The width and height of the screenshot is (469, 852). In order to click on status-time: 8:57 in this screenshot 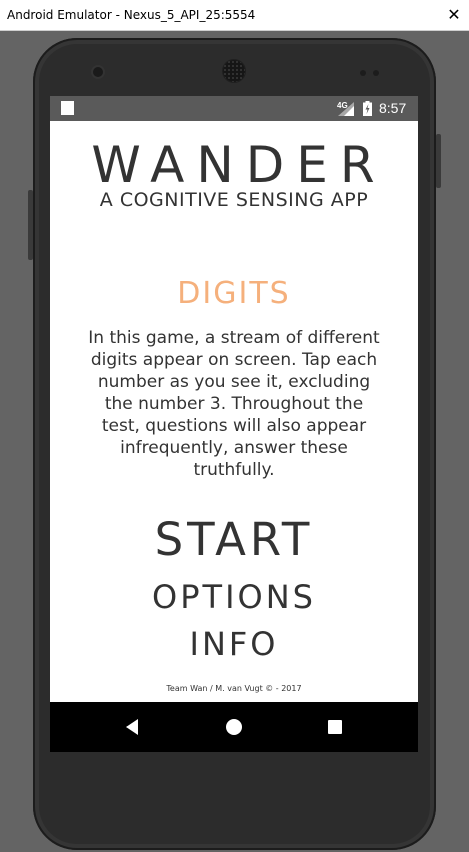, I will do `click(393, 108)`.